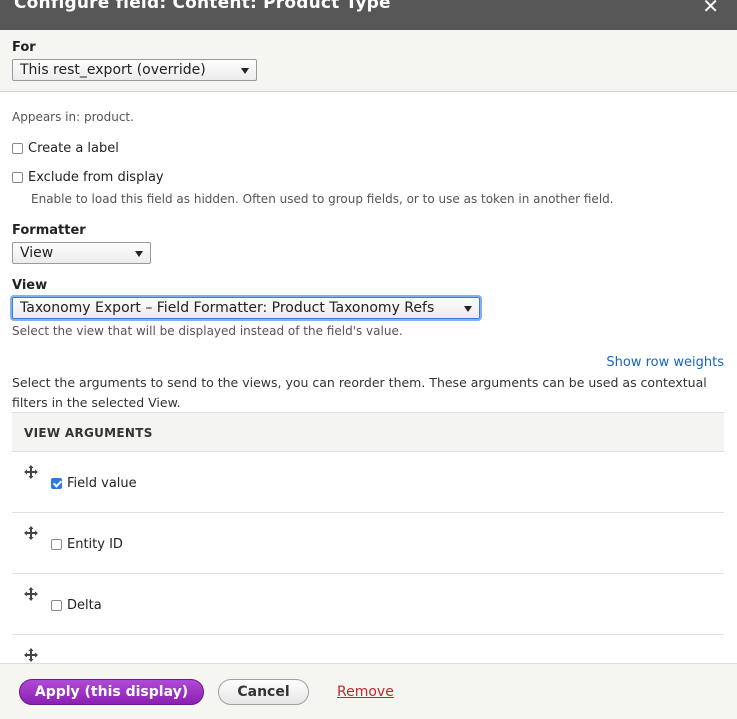 The width and height of the screenshot is (737, 719). I want to click on formatter-select: View, so click(81, 253).